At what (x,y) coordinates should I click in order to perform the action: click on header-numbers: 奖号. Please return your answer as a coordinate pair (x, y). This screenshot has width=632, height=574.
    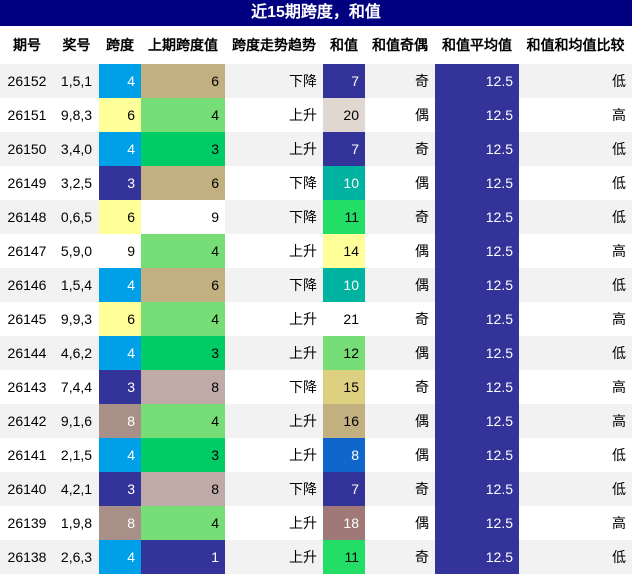
    Looking at the image, I should click on (76, 45).